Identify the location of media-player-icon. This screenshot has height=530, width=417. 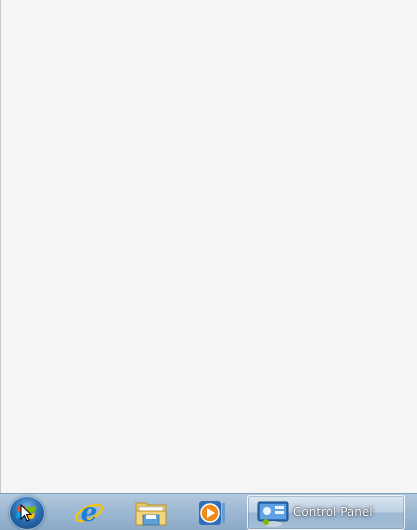
(212, 513).